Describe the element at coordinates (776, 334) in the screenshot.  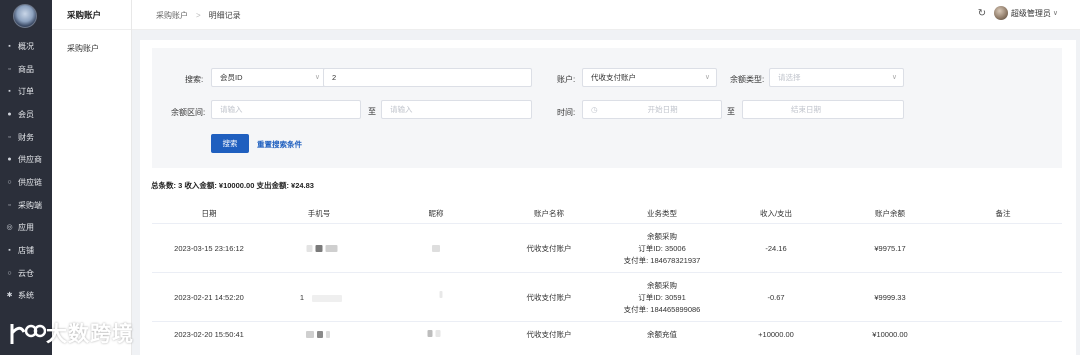
I see `row-amount: +10000.00` at that location.